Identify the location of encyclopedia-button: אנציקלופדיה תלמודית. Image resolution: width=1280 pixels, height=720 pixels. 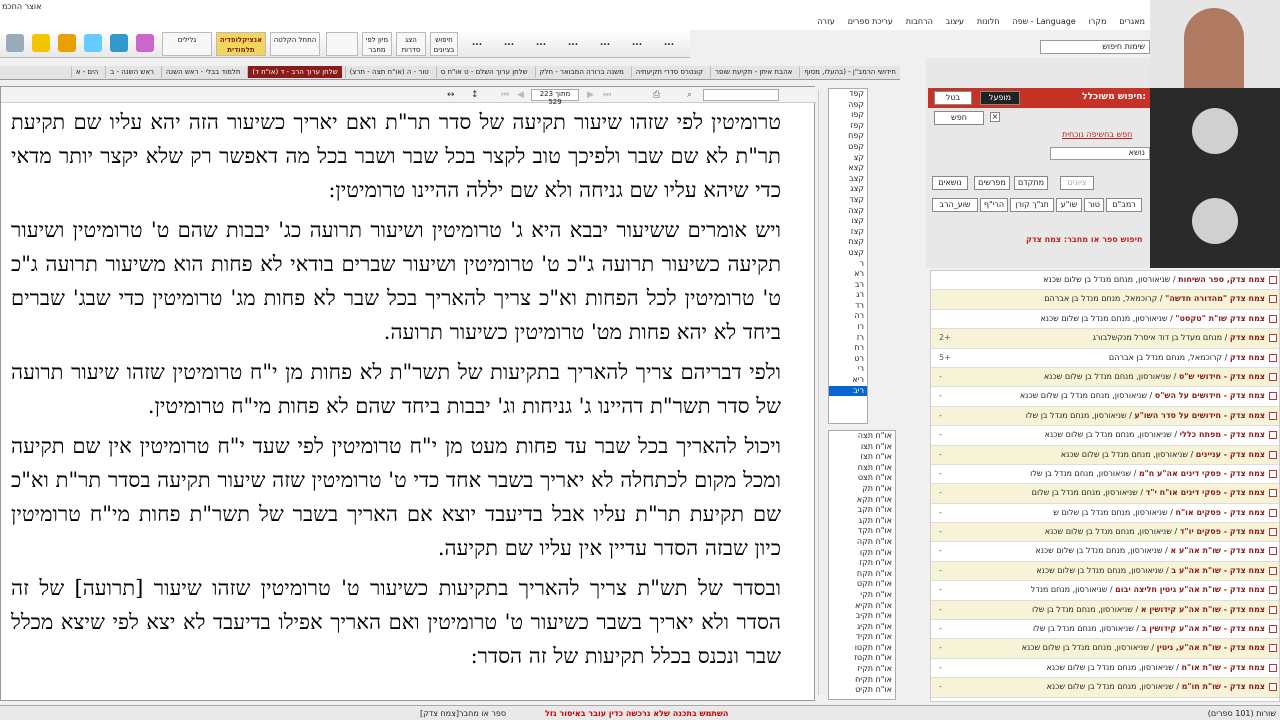
(241, 44).